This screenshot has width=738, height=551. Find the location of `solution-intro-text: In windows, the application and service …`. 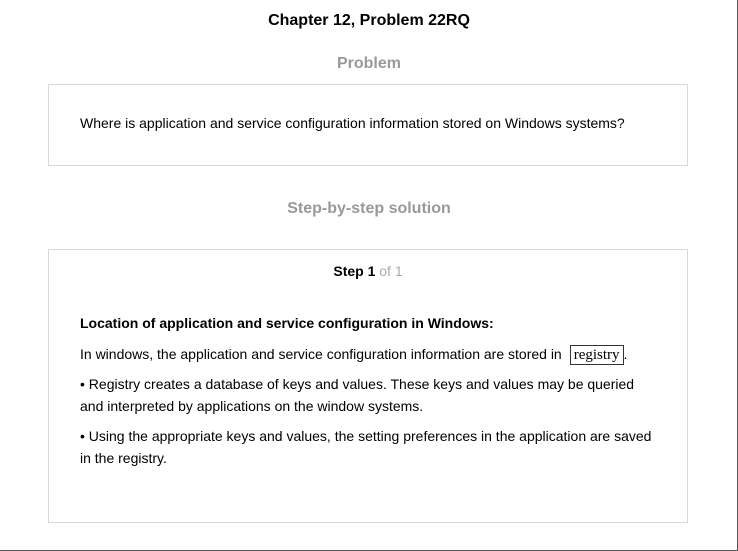

solution-intro-text: In windows, the application and service … is located at coordinates (321, 354).